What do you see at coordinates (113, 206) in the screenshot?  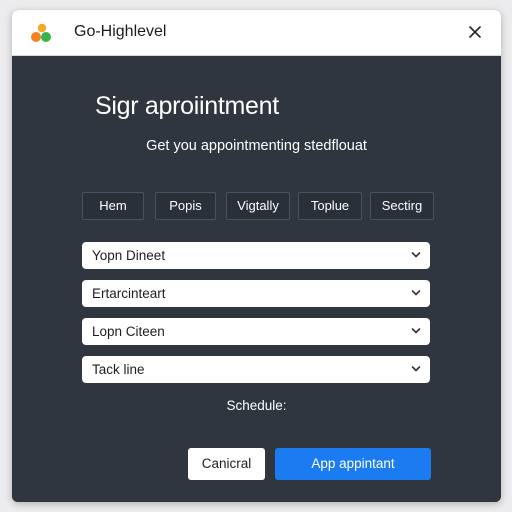 I see `tab-hem: Hem` at bounding box center [113, 206].